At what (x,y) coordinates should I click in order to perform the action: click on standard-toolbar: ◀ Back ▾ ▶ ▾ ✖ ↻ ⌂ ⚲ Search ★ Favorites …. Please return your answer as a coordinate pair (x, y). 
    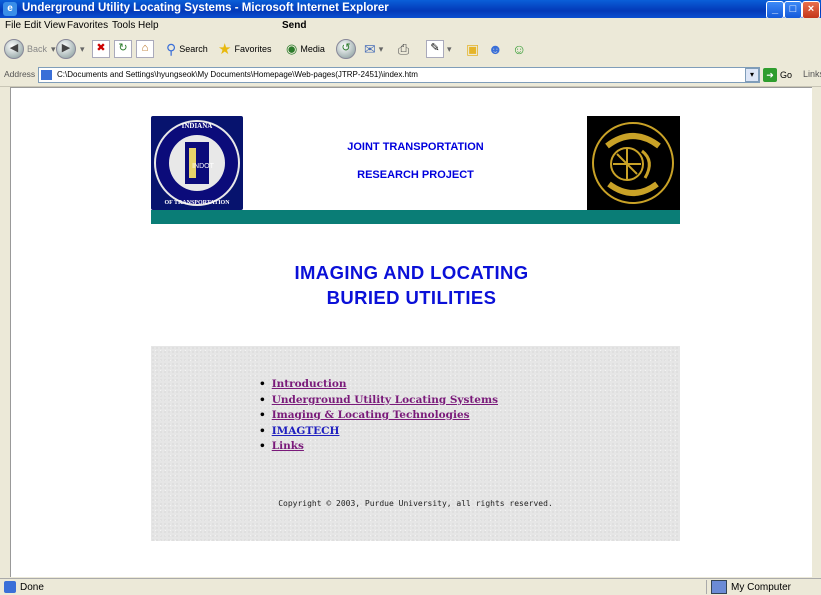
    Looking at the image, I should click on (410, 49).